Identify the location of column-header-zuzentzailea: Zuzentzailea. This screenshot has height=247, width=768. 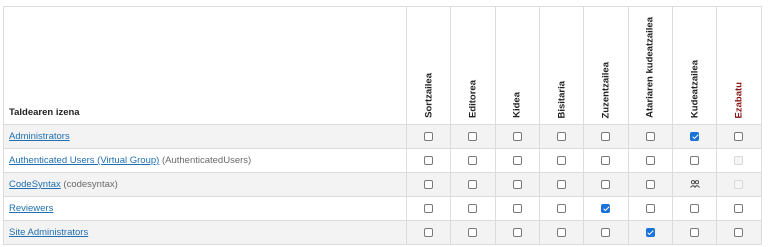
(606, 65).